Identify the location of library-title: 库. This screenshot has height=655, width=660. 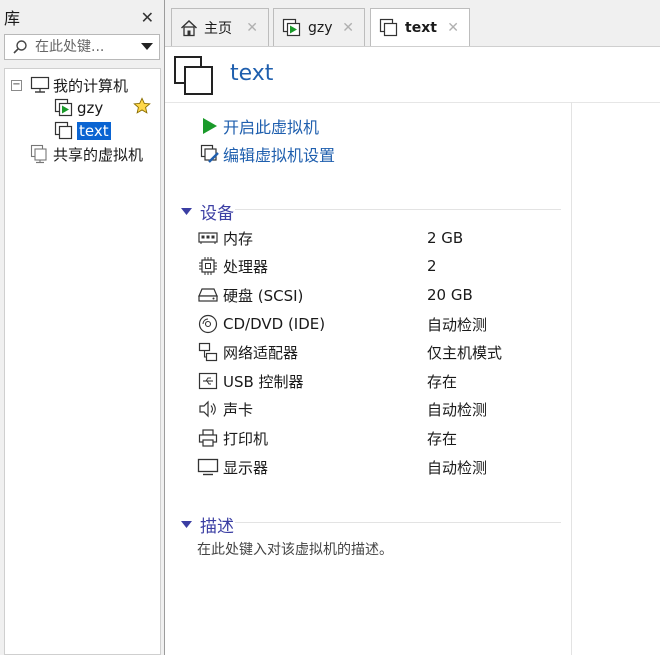
(12, 18).